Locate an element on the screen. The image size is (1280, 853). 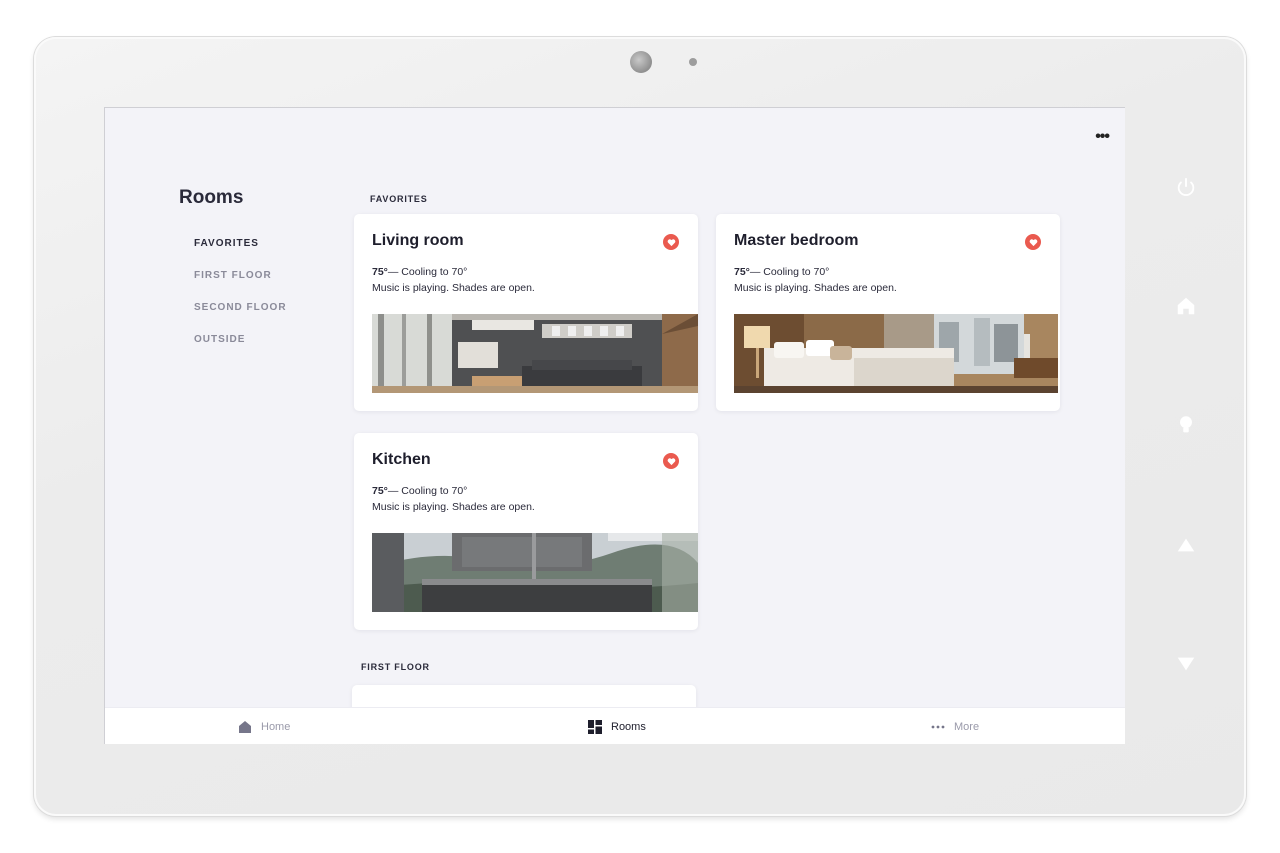
bottom-tab-bar: Home Rooms More is located at coordinates (615, 725).